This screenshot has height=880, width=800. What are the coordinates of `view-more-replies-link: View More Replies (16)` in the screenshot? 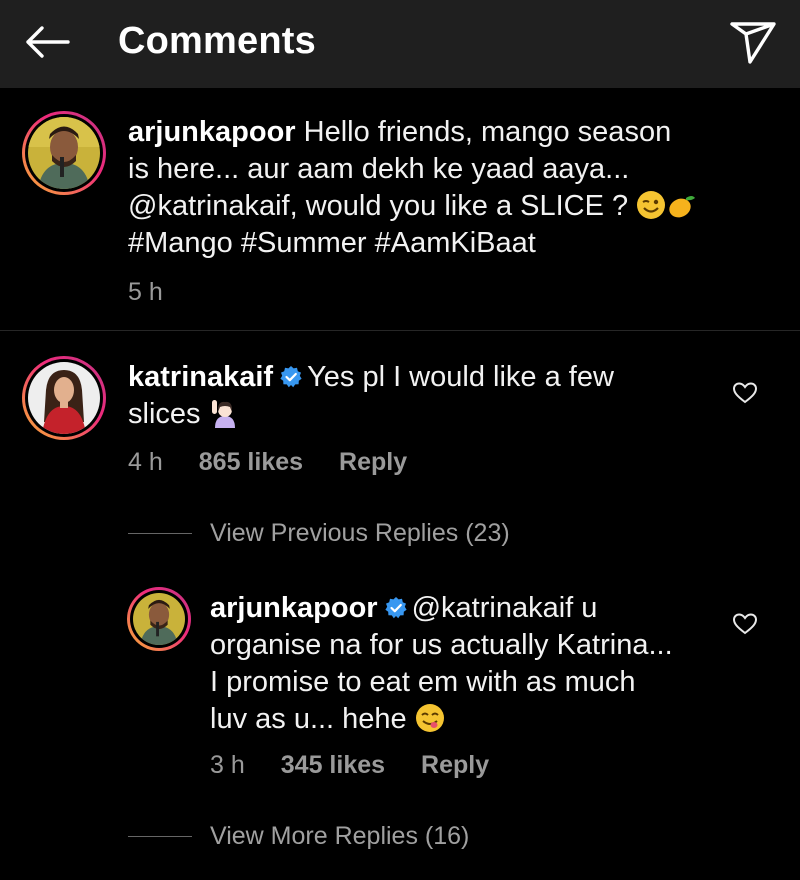 It's located at (339, 836).